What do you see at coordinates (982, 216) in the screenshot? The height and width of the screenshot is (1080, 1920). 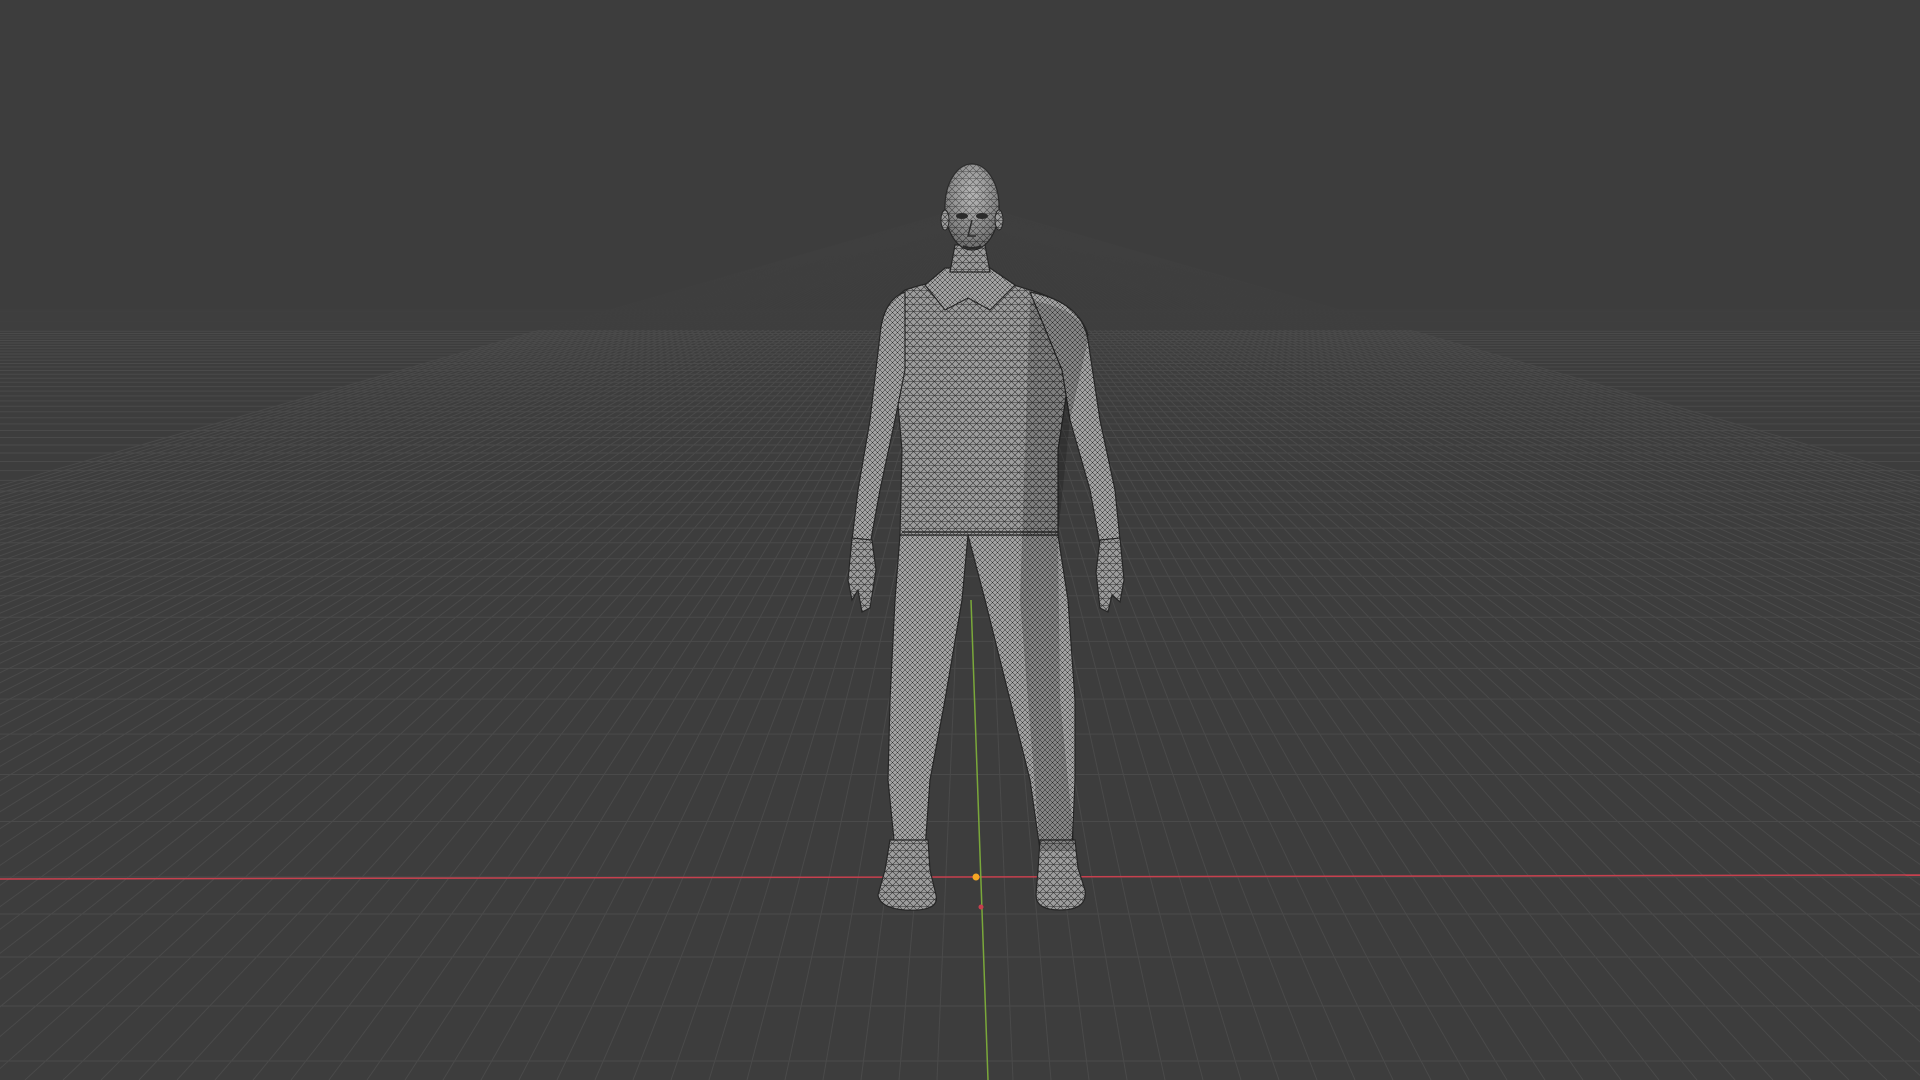 I see `right-eye` at bounding box center [982, 216].